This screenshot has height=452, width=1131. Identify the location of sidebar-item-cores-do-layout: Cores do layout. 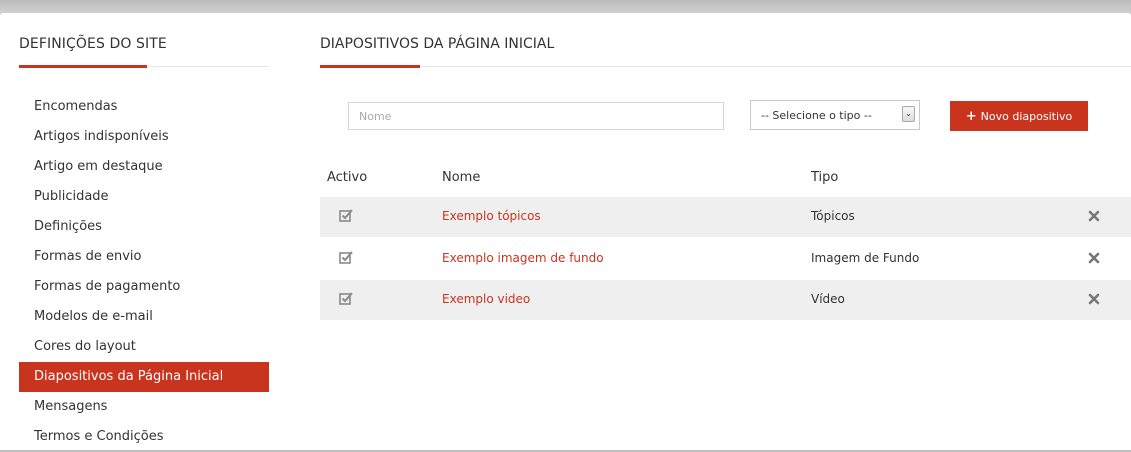
(144, 347).